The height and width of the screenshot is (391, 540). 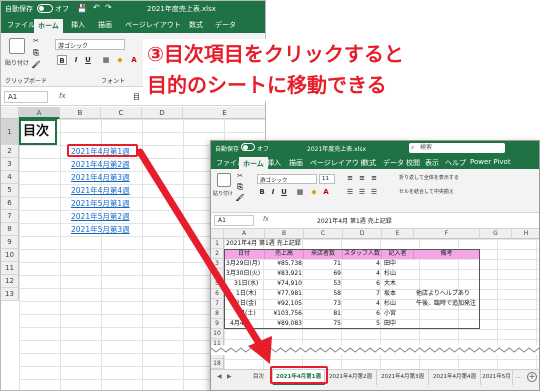 I want to click on row-header-5: 5, so click(x=10, y=190).